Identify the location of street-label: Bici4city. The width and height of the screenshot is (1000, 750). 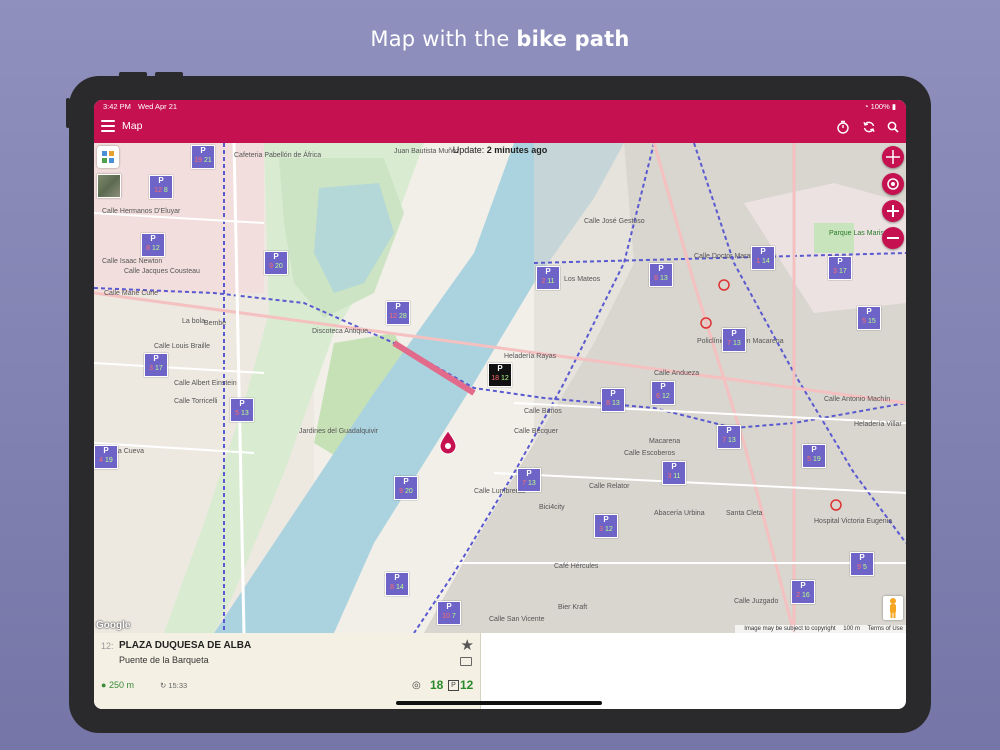
(552, 507).